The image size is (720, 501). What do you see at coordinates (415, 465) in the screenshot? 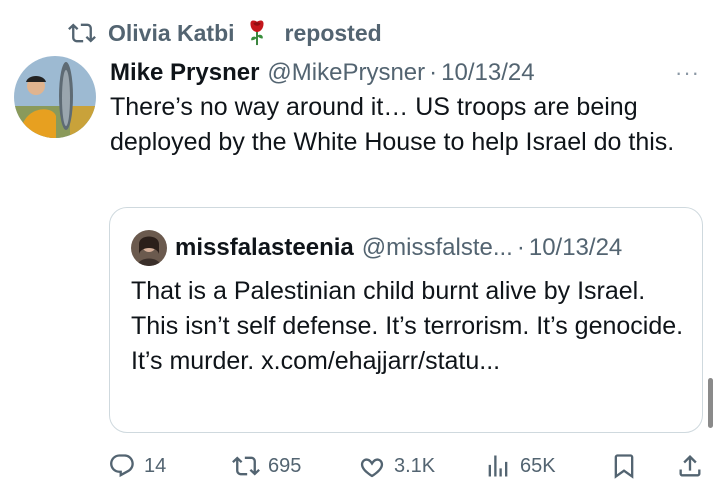
I see `like-count: 3.1K` at bounding box center [415, 465].